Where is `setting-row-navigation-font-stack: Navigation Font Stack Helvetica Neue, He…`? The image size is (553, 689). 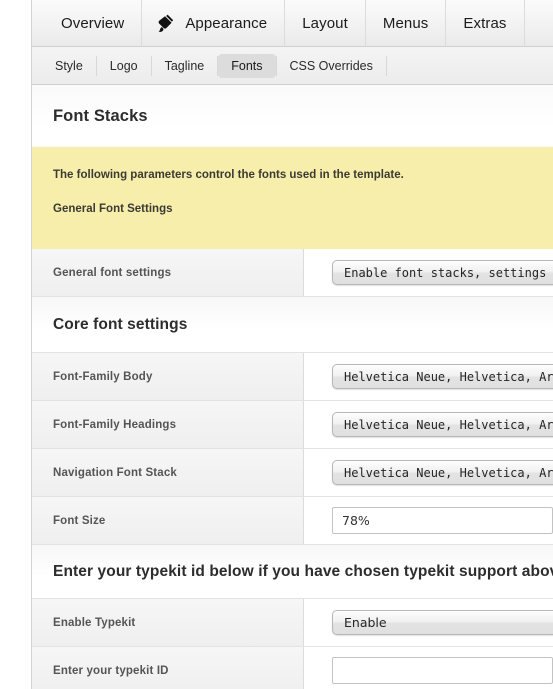 setting-row-navigation-font-stack: Navigation Font Stack Helvetica Neue, He… is located at coordinates (292, 473).